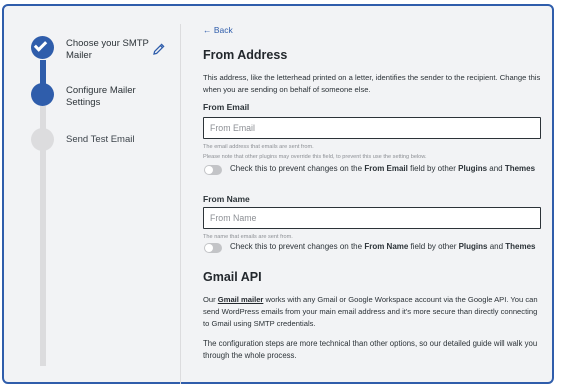 The width and height of the screenshot is (562, 384). What do you see at coordinates (42, 94) in the screenshot?
I see `step-2-indicator` at bounding box center [42, 94].